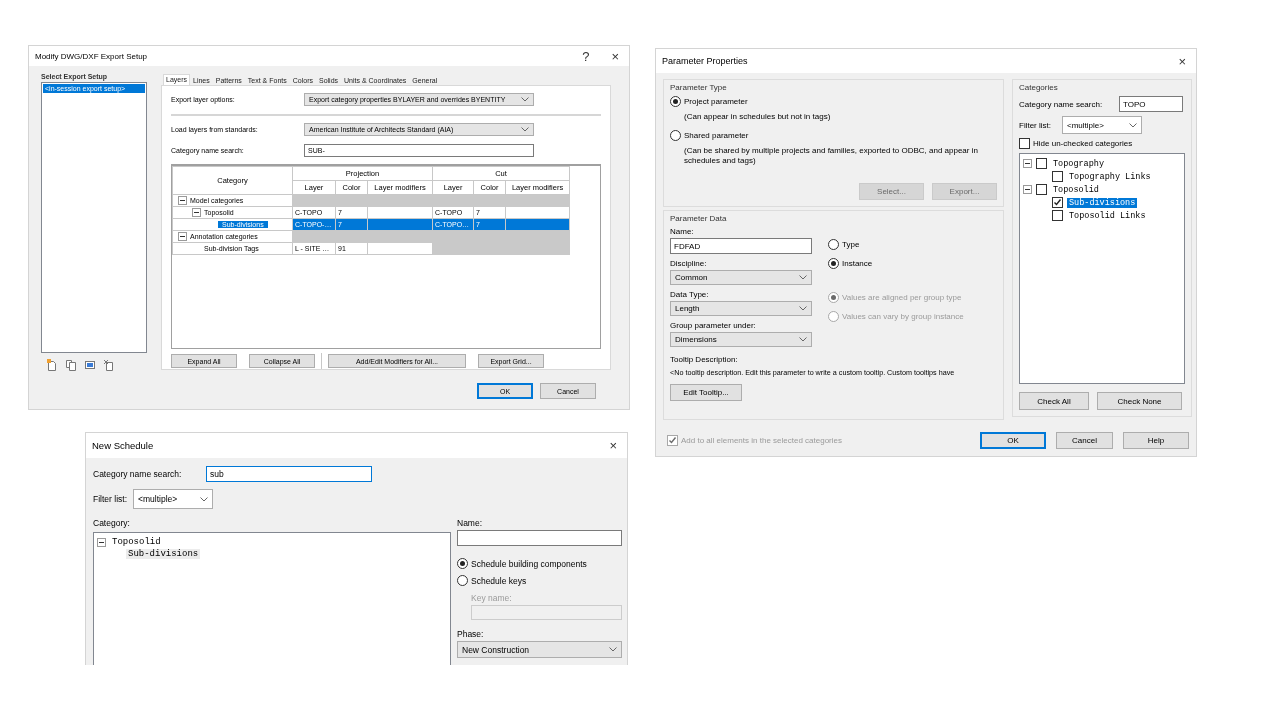 The image size is (1280, 720). I want to click on input-field: TOPO, so click(1151, 104).